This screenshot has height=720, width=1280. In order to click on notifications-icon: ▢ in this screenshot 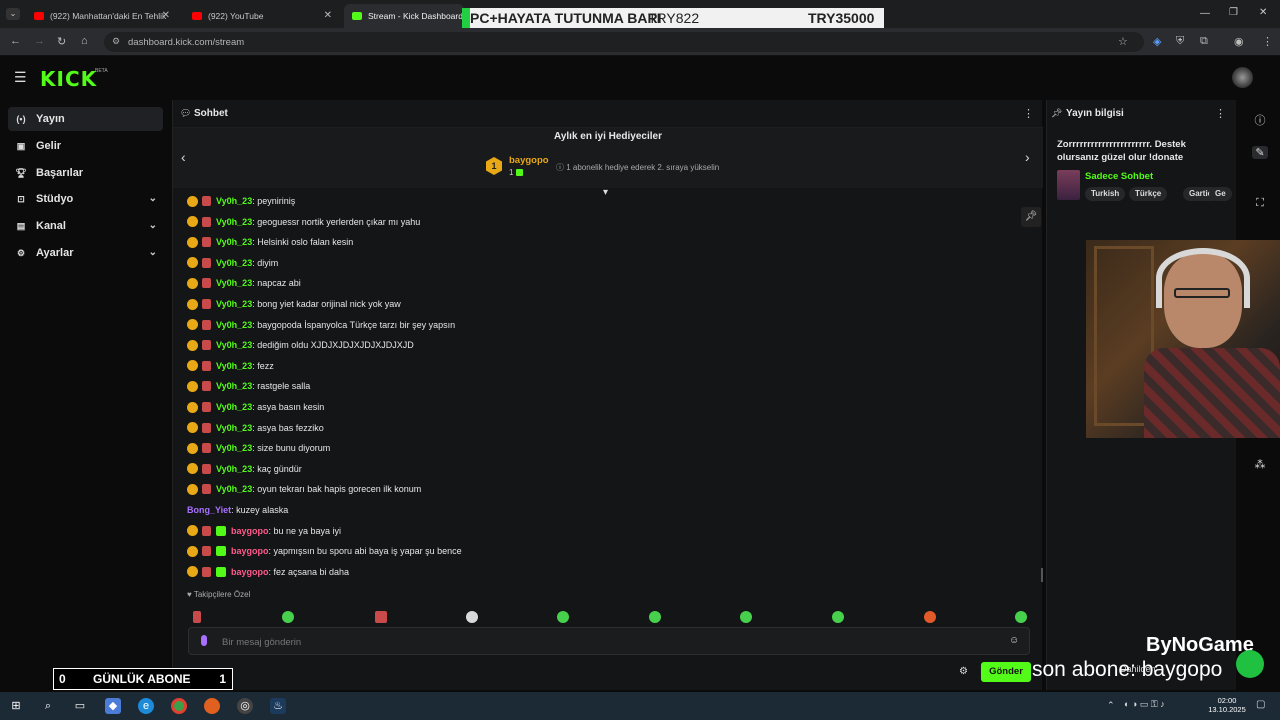, I will do `click(1260, 704)`.